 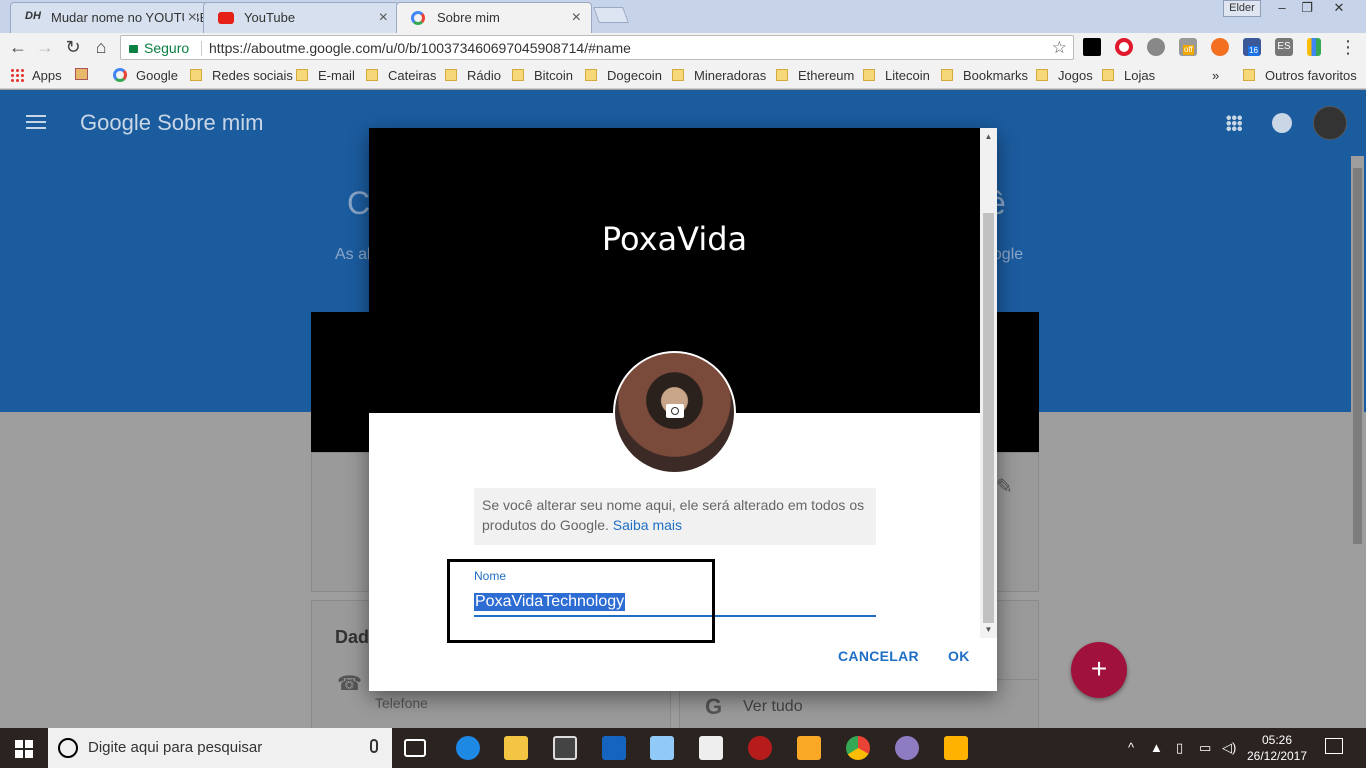 I want to click on dialog-scrollbar: ▲ ▼, so click(x=988, y=383).